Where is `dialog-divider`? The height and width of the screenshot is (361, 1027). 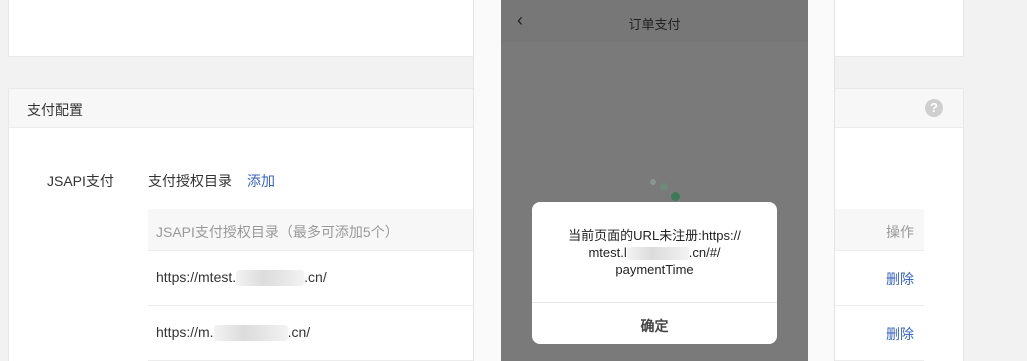 dialog-divider is located at coordinates (654, 302).